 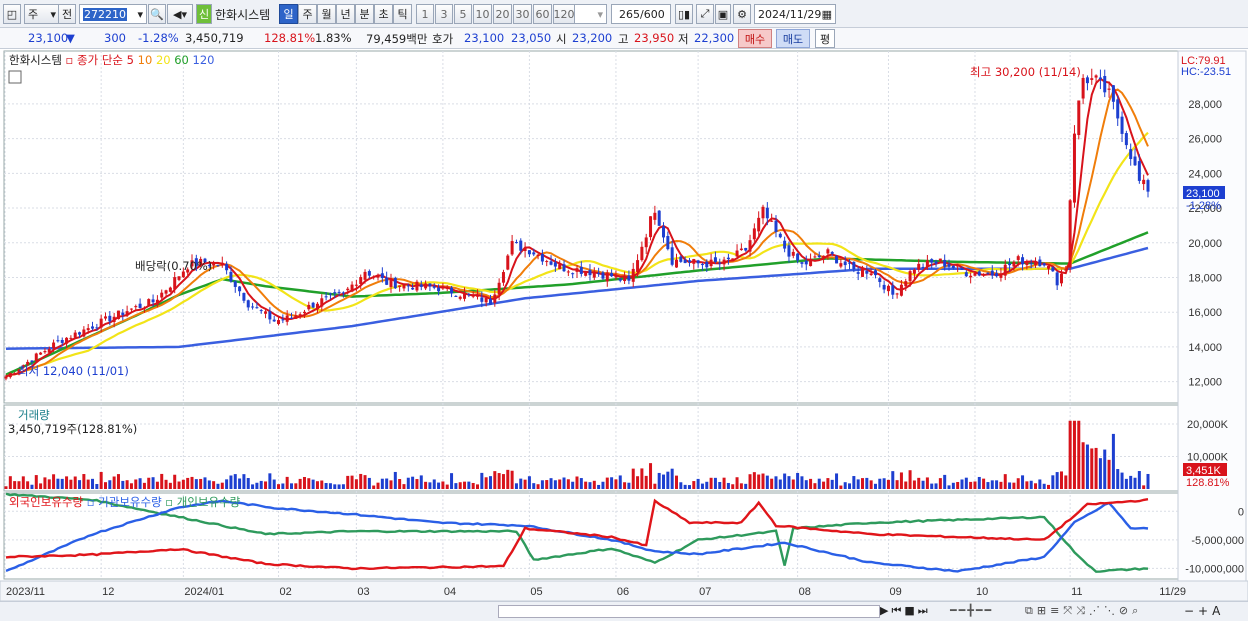 I want to click on period-6-button: 틱, so click(x=402, y=14).